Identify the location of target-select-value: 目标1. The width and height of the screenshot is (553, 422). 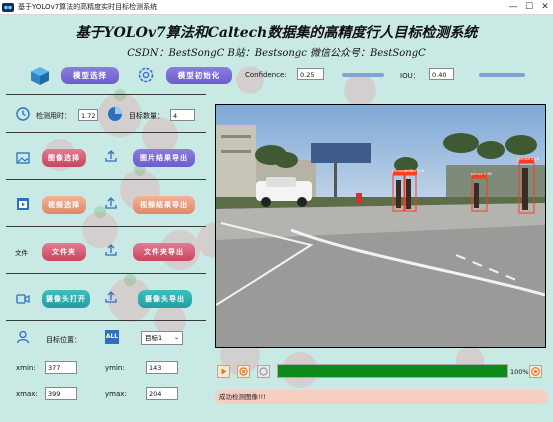
(154, 338).